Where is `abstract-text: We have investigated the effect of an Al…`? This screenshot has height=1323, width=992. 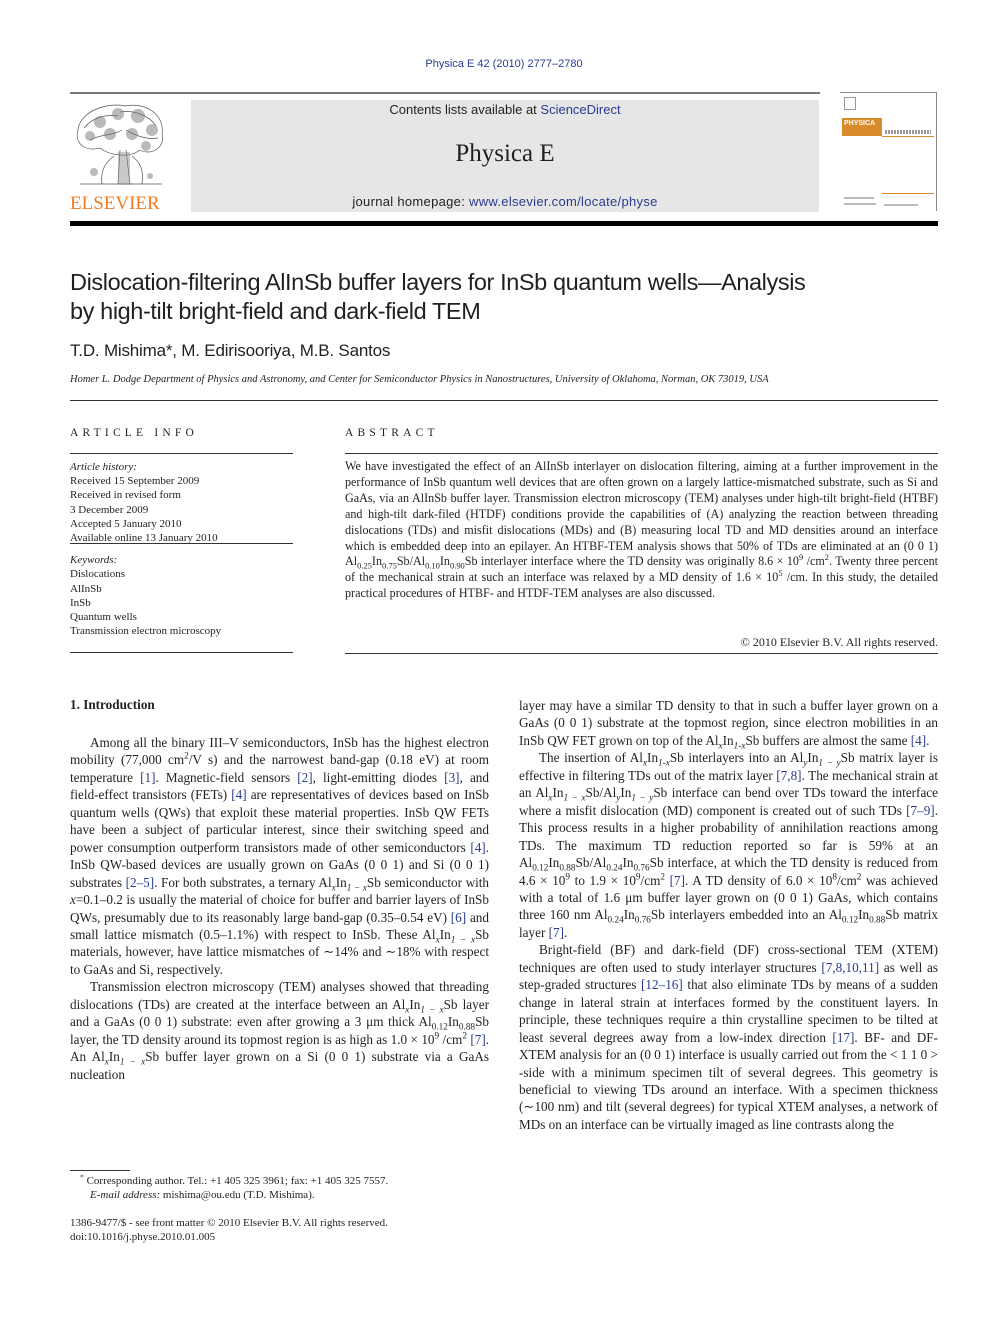 abstract-text: We have investigated the effect of an Al… is located at coordinates (641, 530).